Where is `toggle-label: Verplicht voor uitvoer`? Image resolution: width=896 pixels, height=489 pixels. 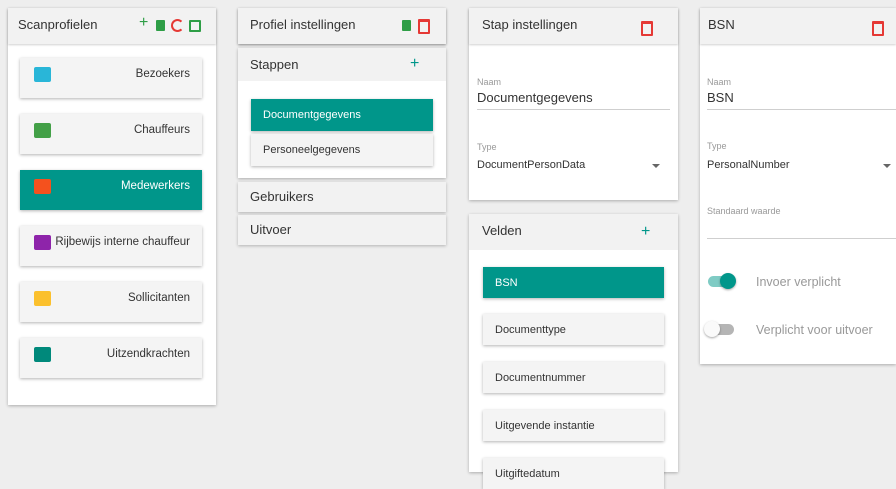 toggle-label: Verplicht voor uitvoer is located at coordinates (814, 330).